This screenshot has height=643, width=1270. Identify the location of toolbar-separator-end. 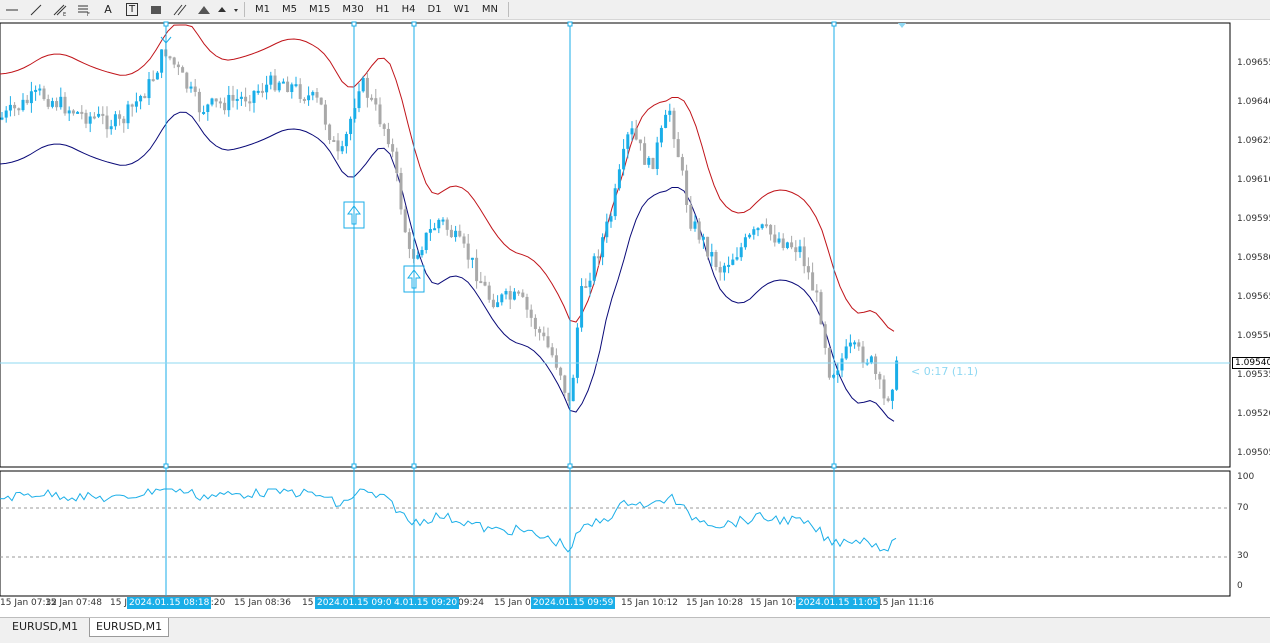
(508, 9).